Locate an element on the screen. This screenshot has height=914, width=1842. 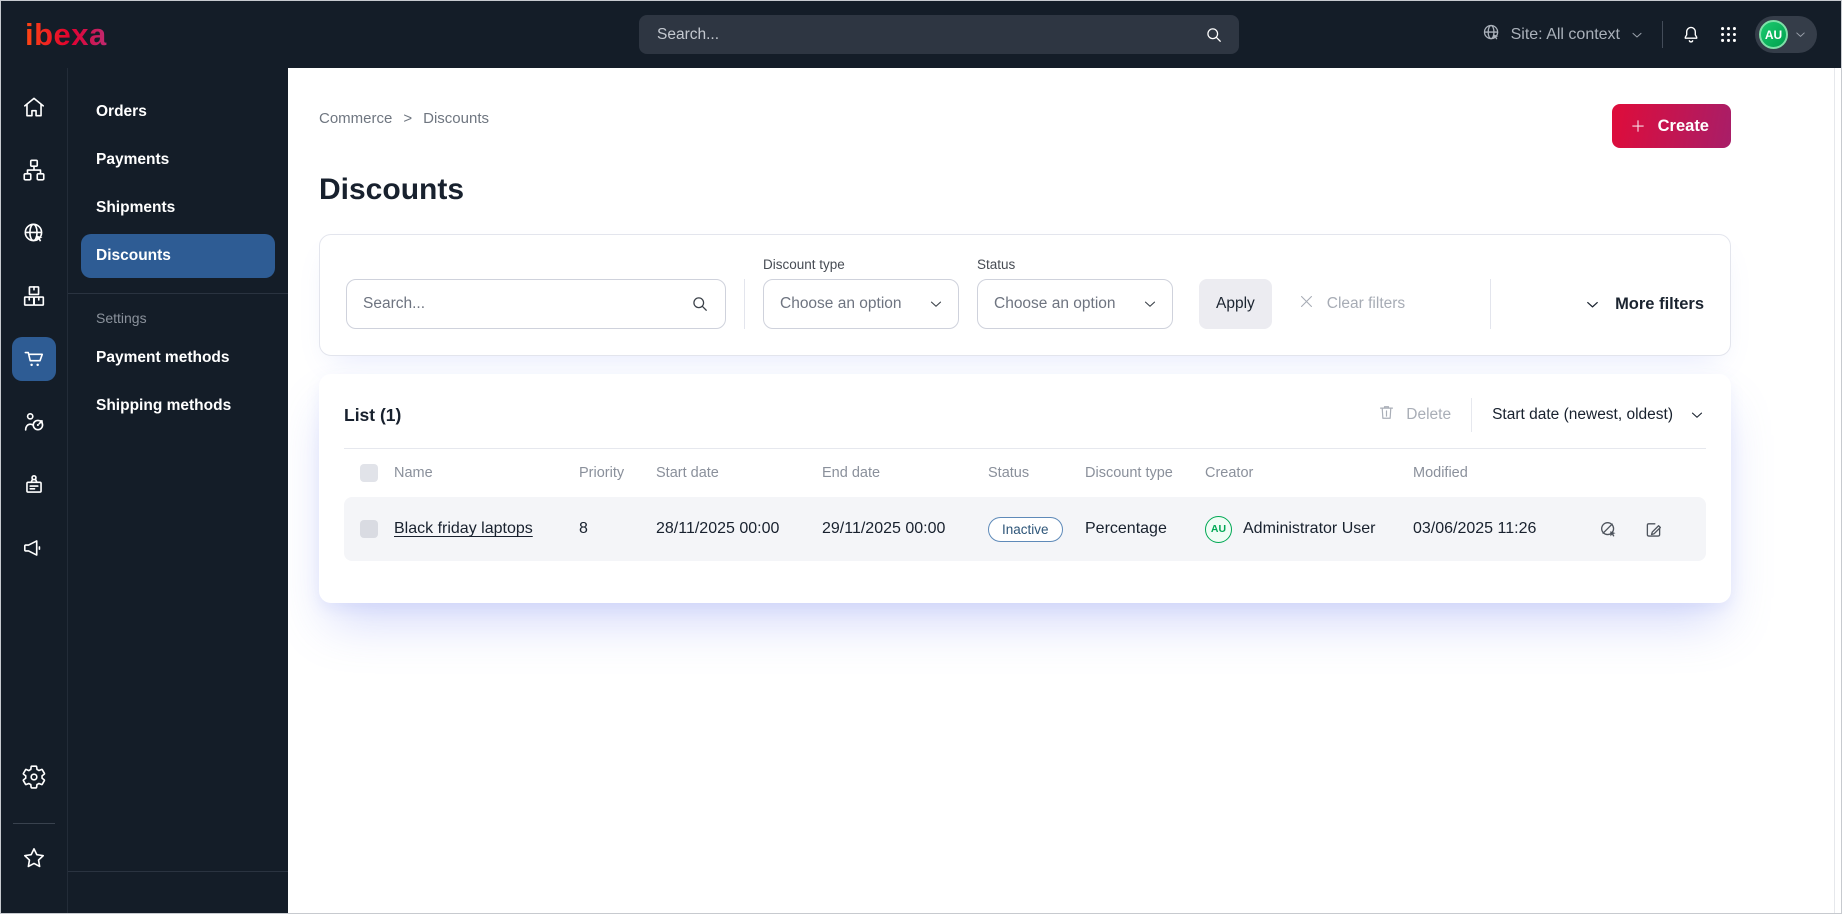
list-header-actions: Delete Start date (newest, oldest) is located at coordinates (1541, 415).